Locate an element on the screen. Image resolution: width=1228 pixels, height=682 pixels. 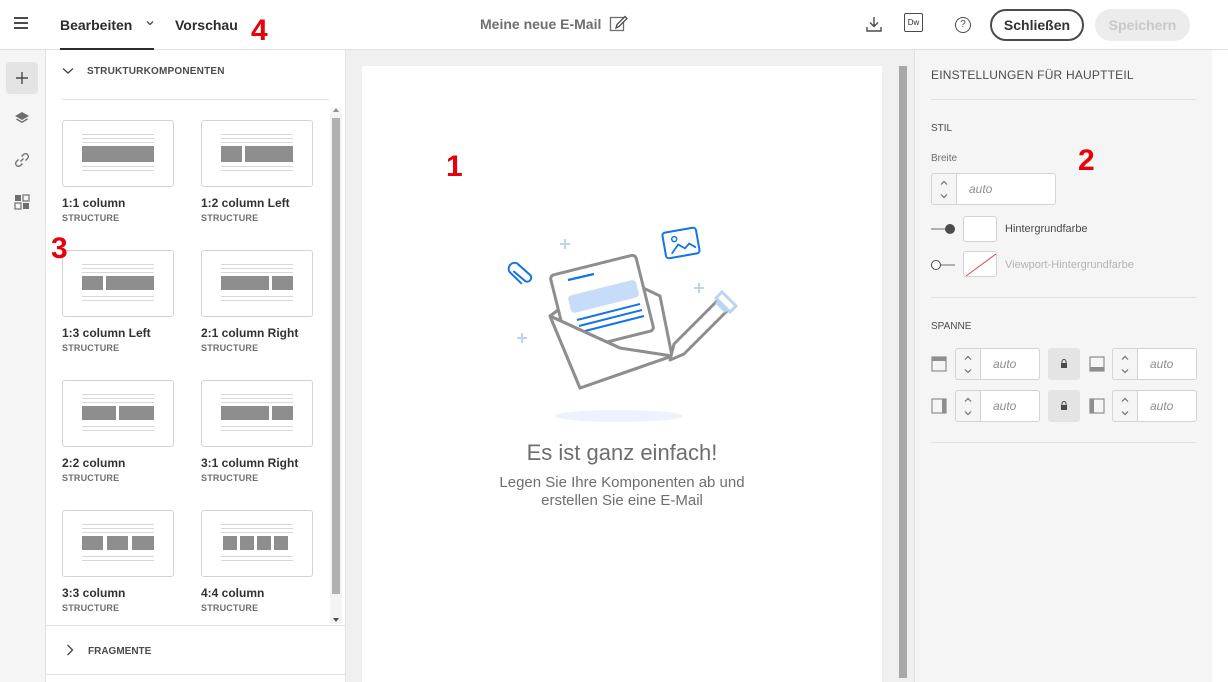
annotation-marker-2: 2 is located at coordinates (1086, 160).